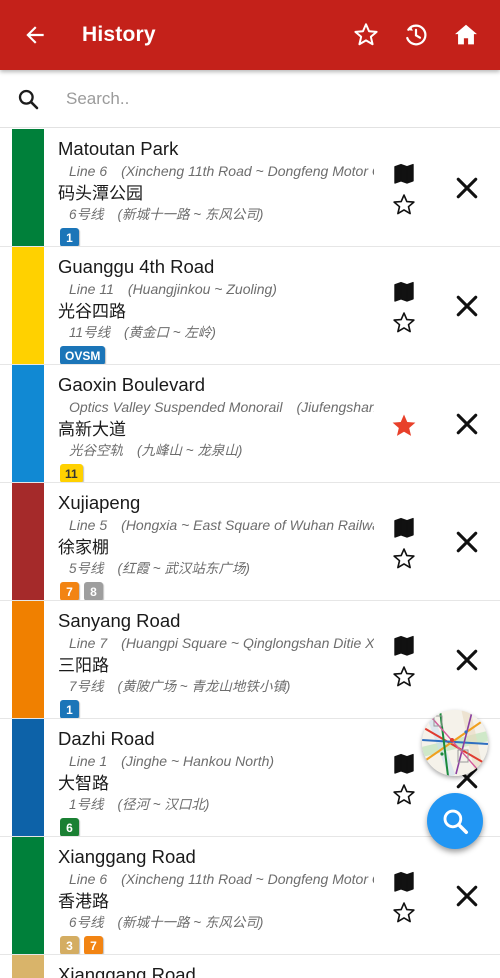 The image size is (500, 978). What do you see at coordinates (170, 332) in the screenshot?
I see `line-range-zh: (黄金口 ~ 左岭)` at bounding box center [170, 332].